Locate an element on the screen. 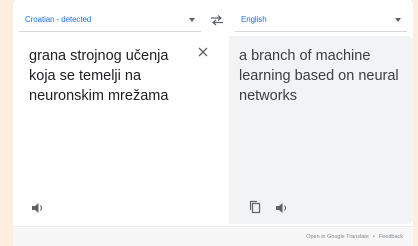 This screenshot has width=418, height=246. target-language-select: English is located at coordinates (321, 20).